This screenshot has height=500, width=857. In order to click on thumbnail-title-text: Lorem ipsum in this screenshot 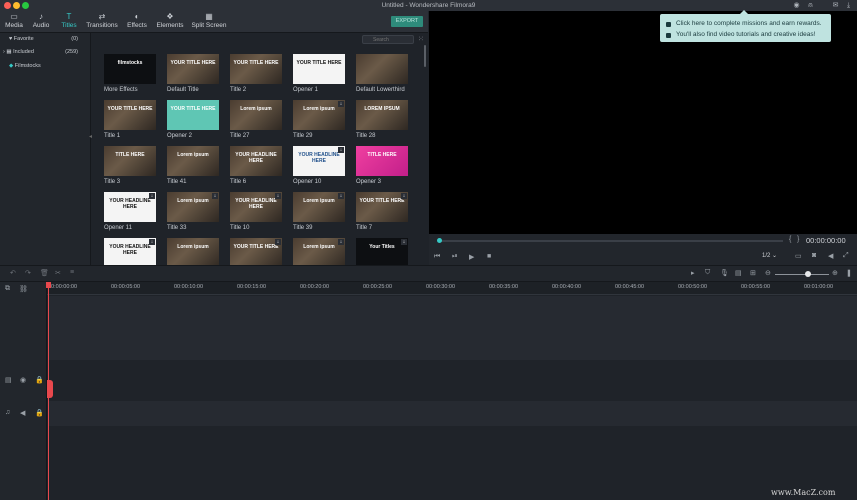, I will do `click(193, 201)`.